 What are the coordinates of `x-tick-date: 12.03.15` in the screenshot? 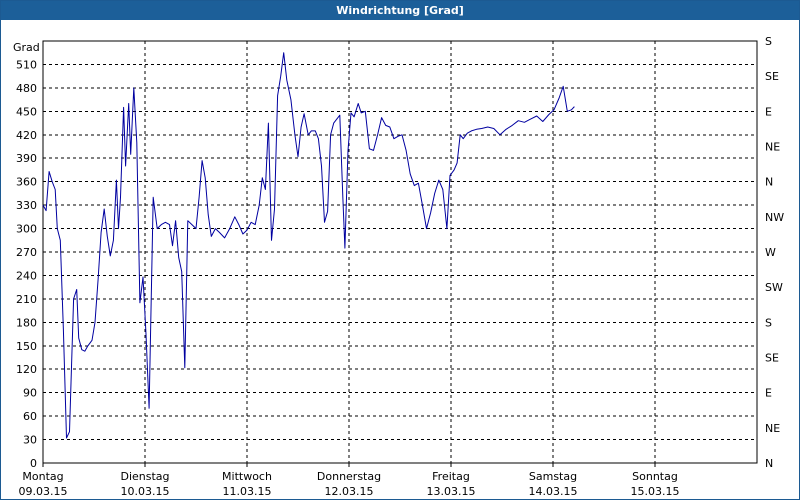 It's located at (349, 491).